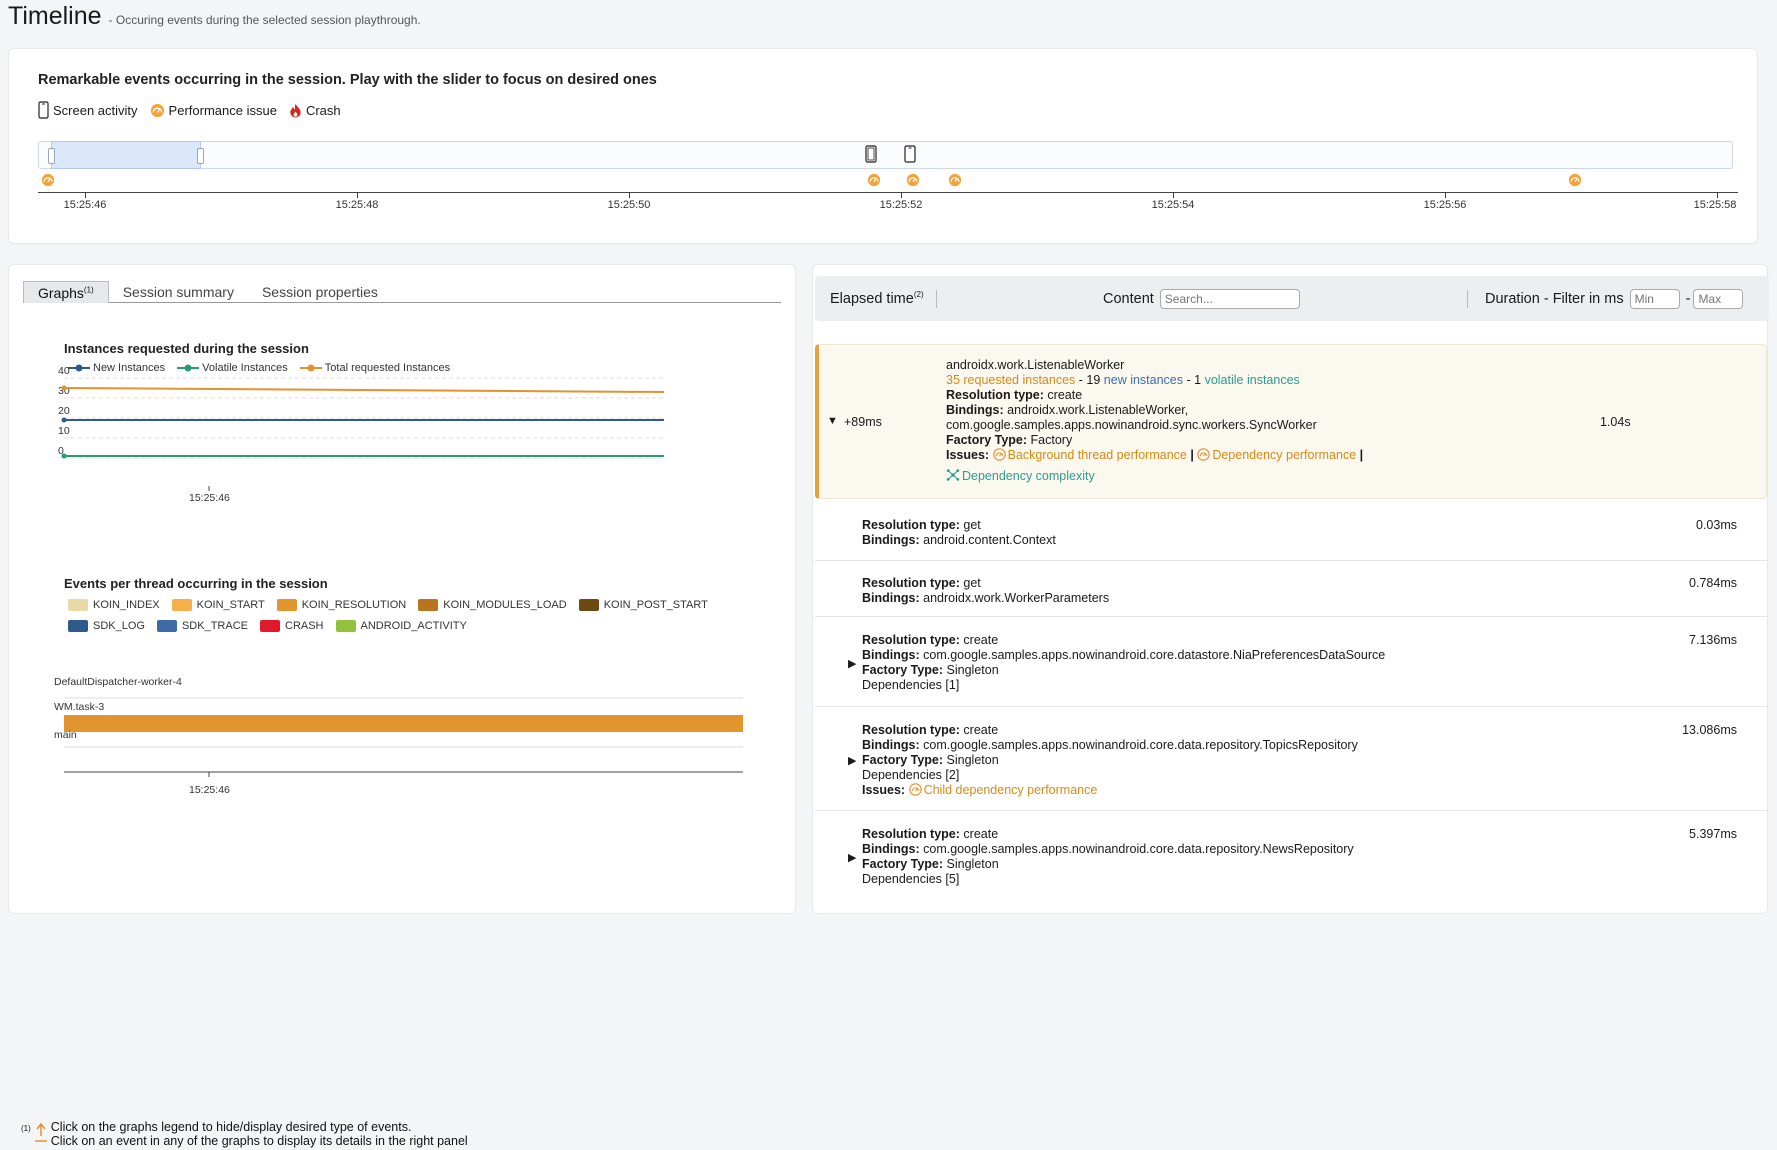 The image size is (1777, 1150). Describe the element at coordinates (1028, 476) in the screenshot. I see `issue-dependency-complexity: Dependency complexity` at that location.